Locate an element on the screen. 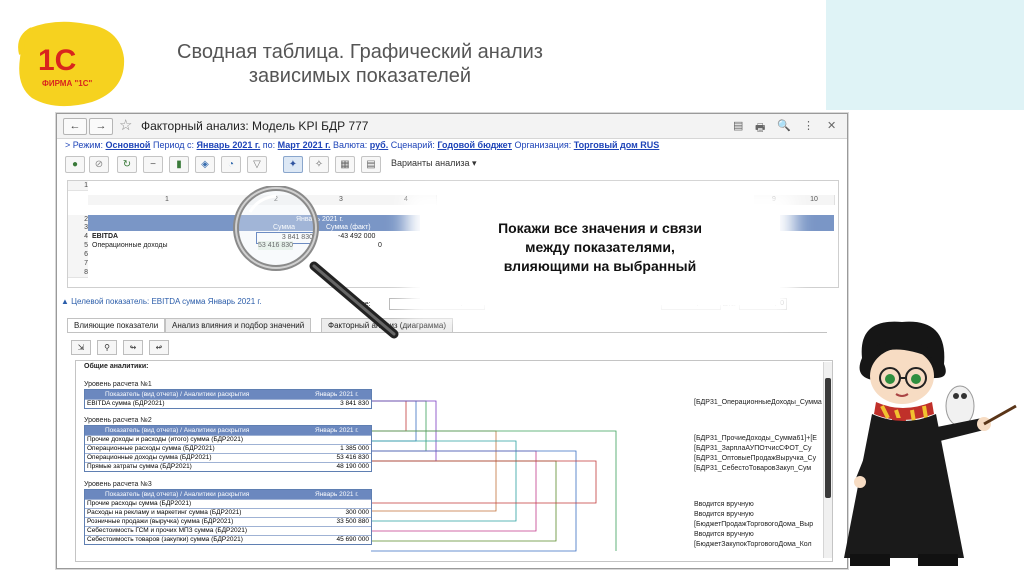 This screenshot has height=574, width=1024. firm-1c-logo: 1С ФИРМА "1С" is located at coordinates (71, 64).